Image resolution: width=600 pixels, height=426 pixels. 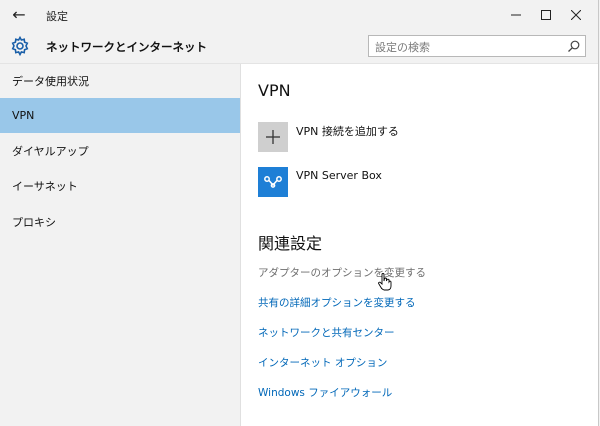 I want to click on link-network-sharing-center: ネットワークと共有センター, so click(x=326, y=332).